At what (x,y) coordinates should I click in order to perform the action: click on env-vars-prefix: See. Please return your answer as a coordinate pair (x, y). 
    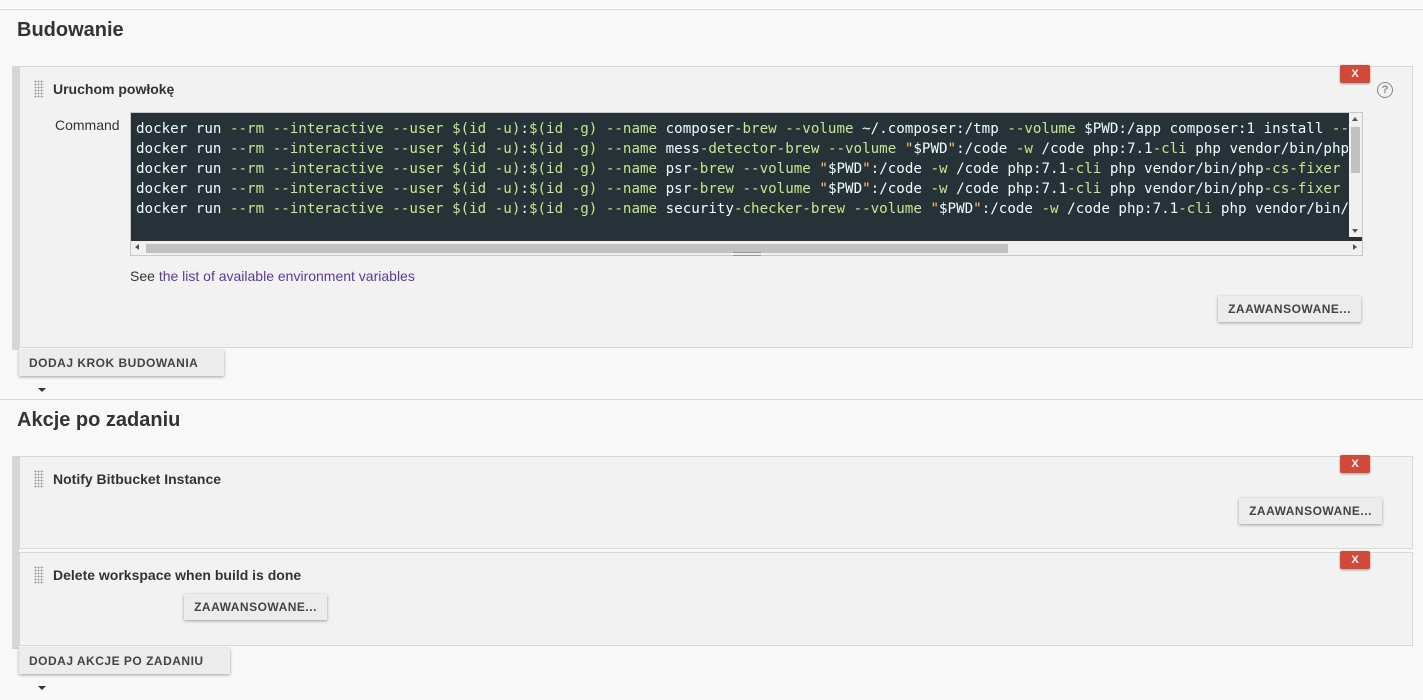
    Looking at the image, I should click on (144, 276).